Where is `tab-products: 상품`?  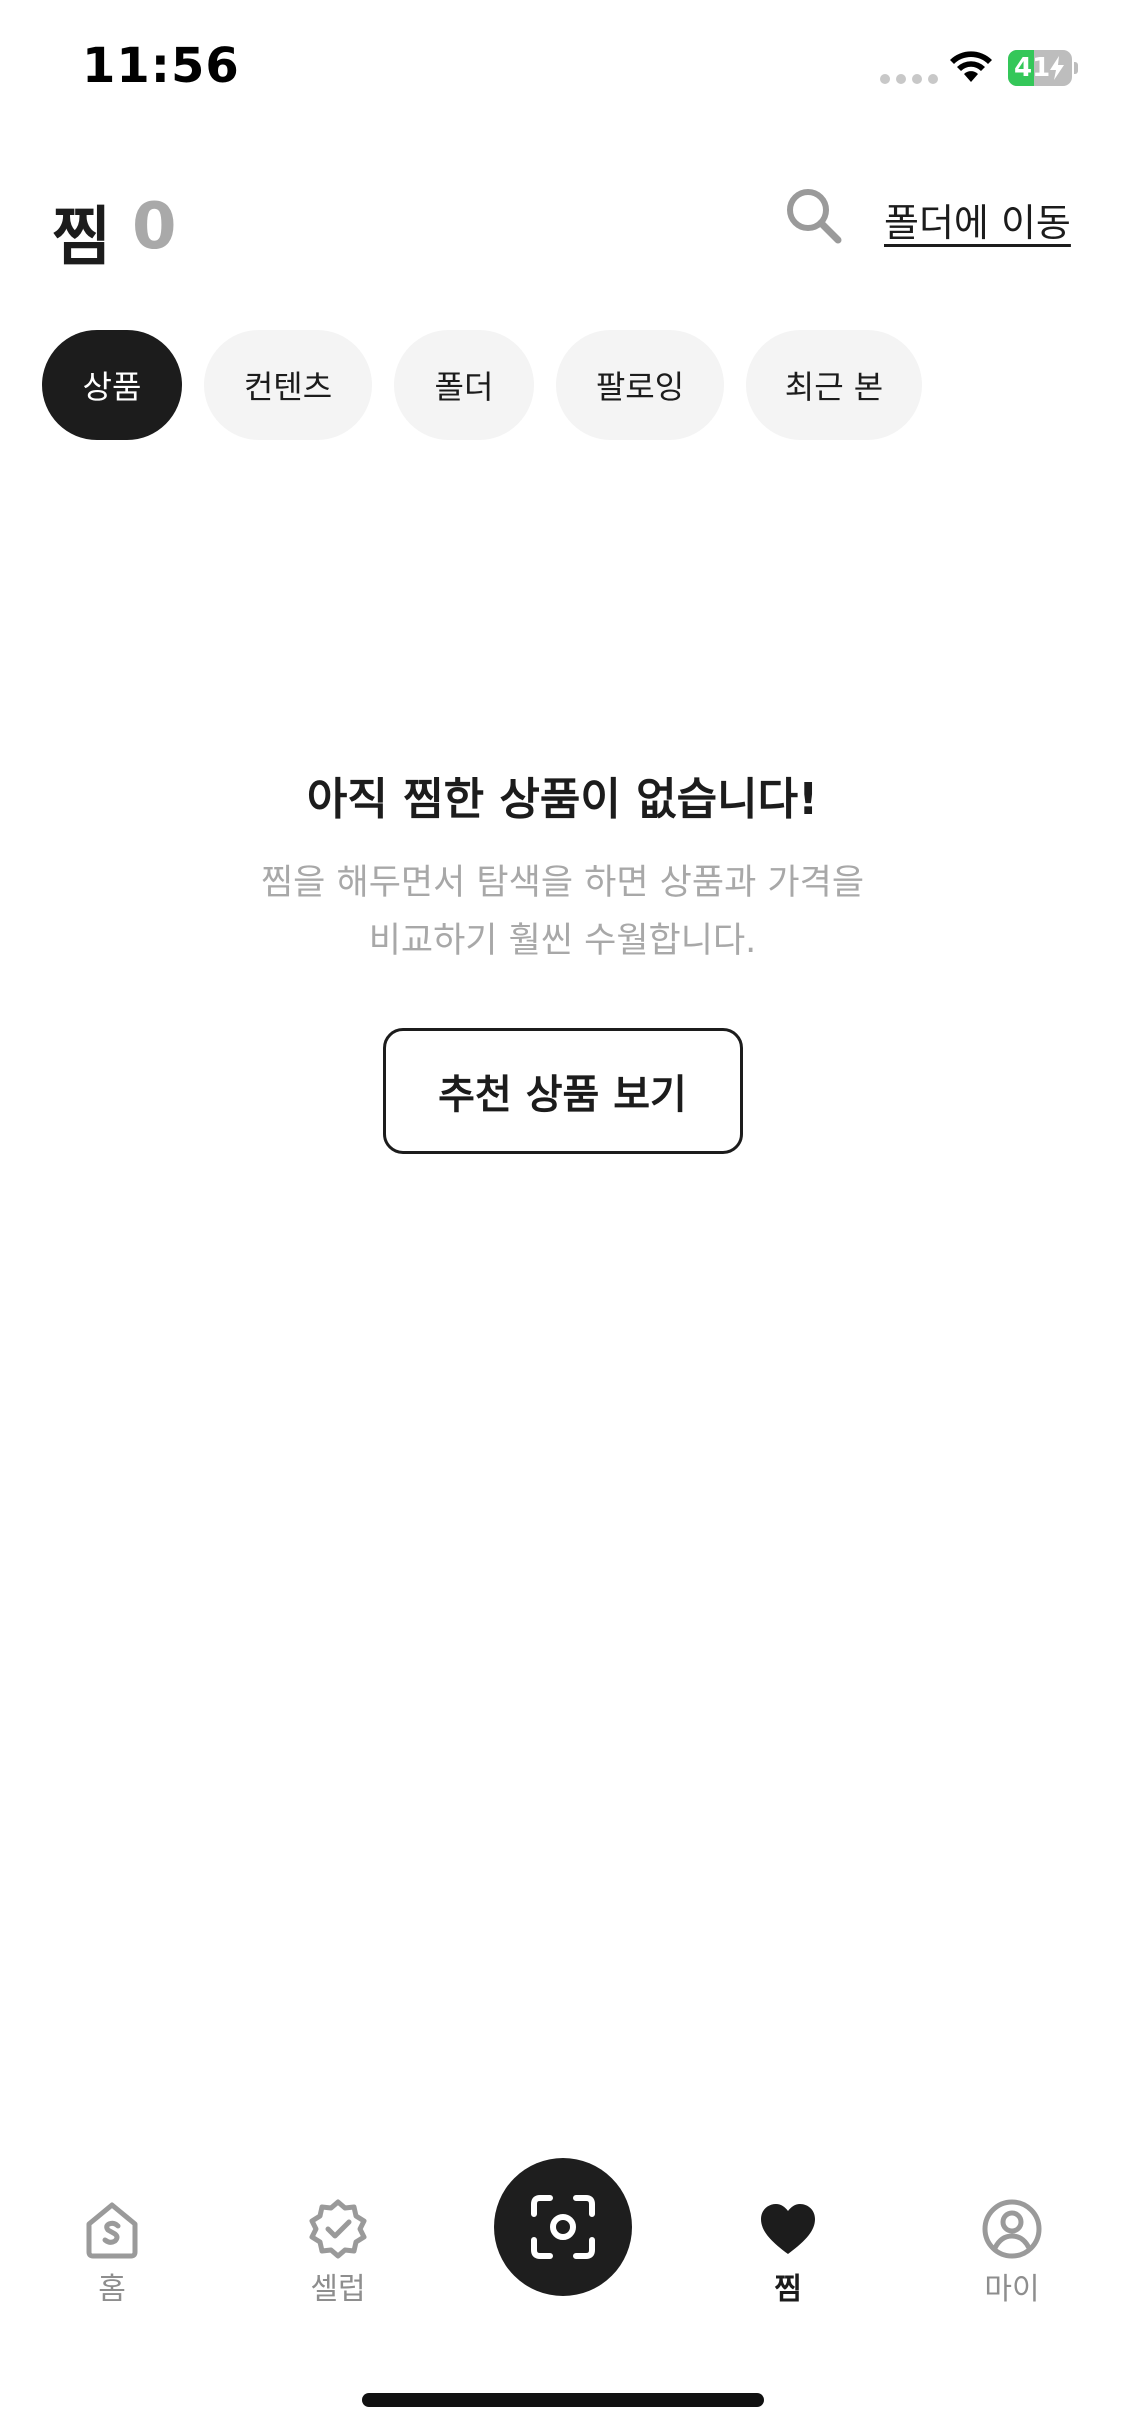 tab-products: 상품 is located at coordinates (112, 385).